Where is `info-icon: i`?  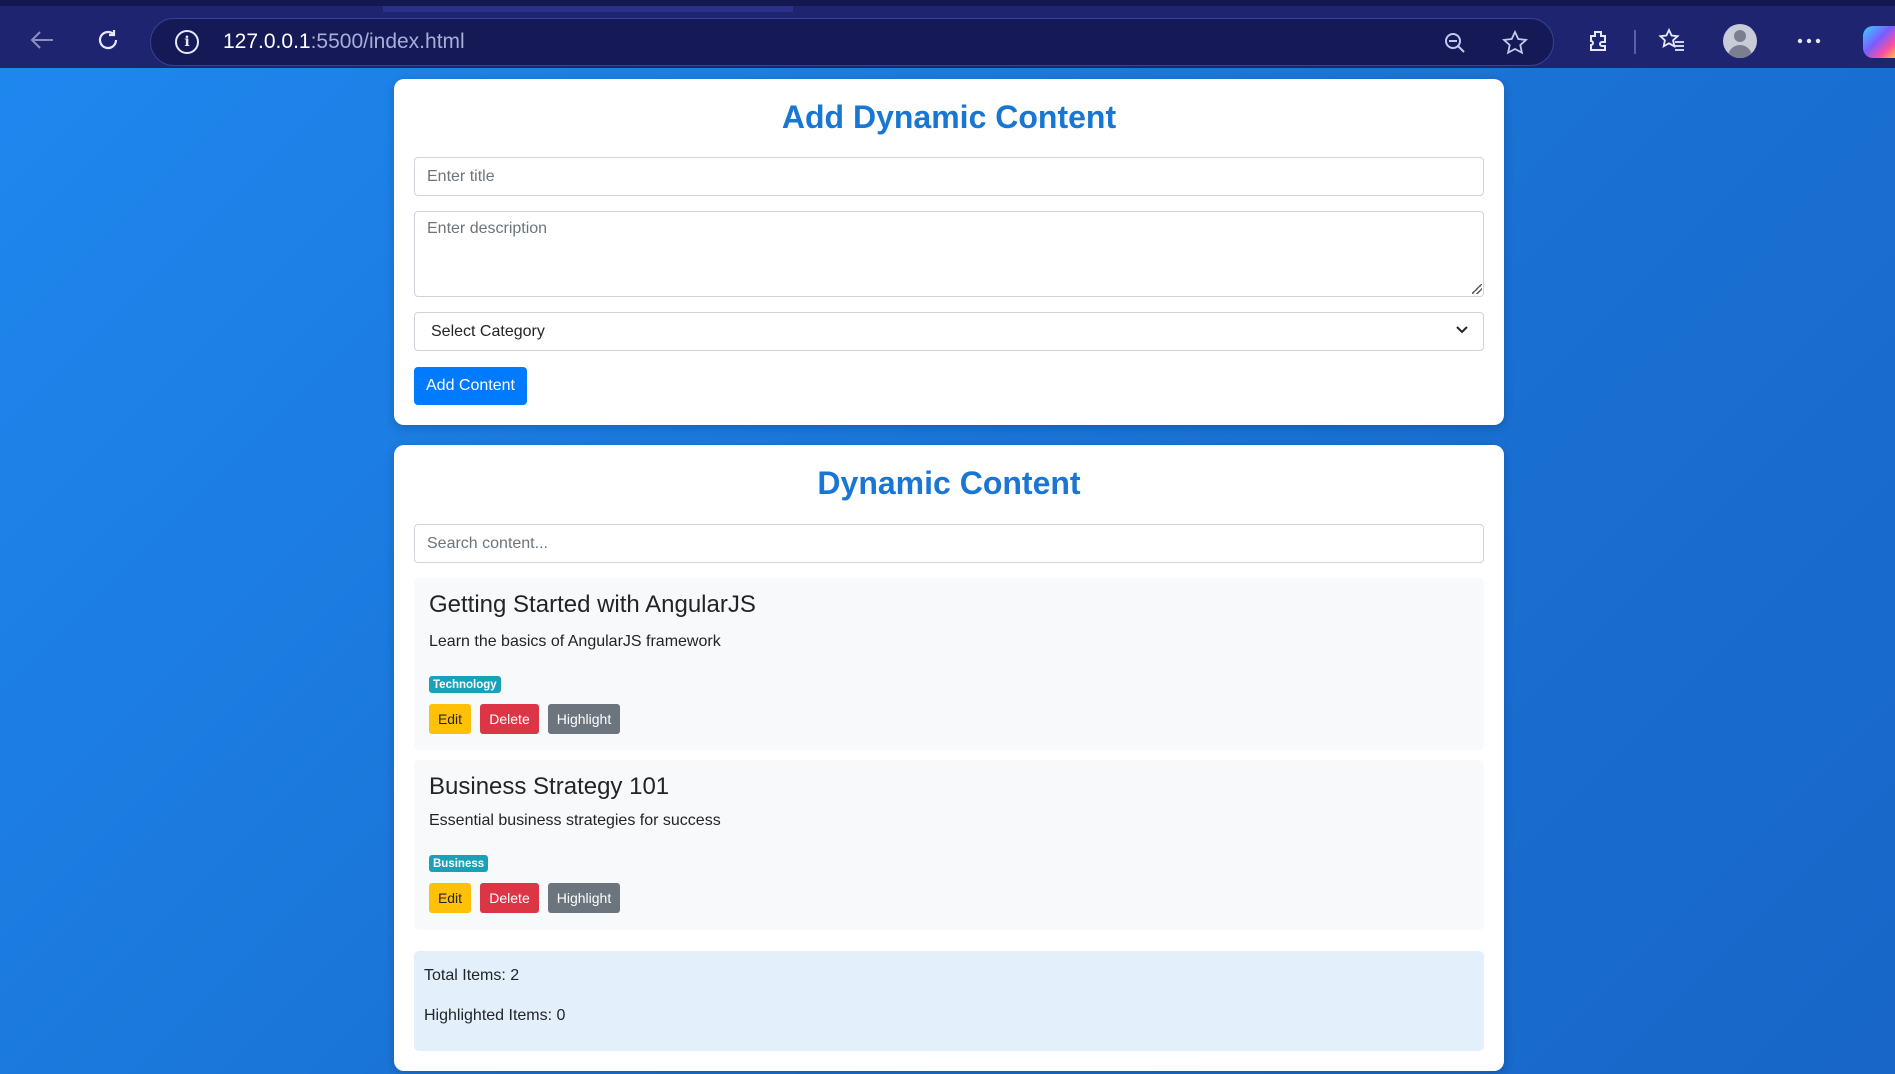 info-icon: i is located at coordinates (187, 42).